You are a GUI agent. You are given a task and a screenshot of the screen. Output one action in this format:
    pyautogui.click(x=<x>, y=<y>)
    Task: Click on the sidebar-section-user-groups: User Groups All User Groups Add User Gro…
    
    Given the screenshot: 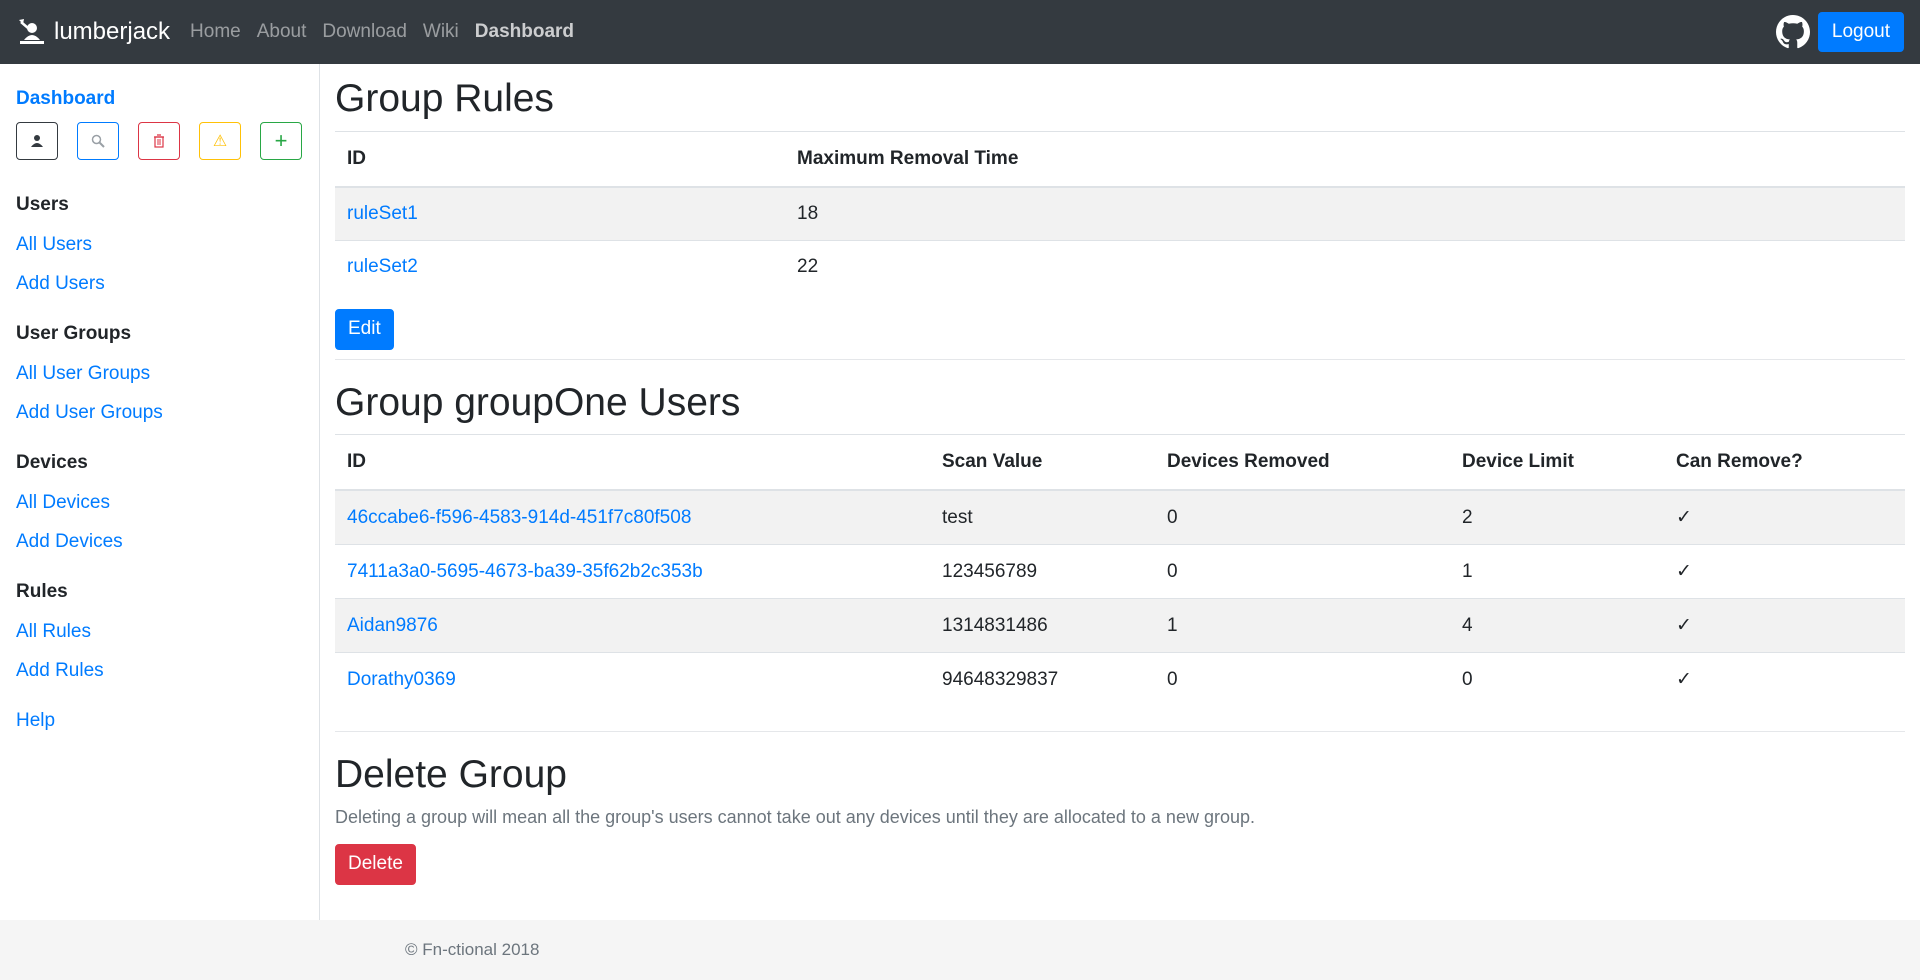 What is the action you would take?
    pyautogui.click(x=159, y=373)
    